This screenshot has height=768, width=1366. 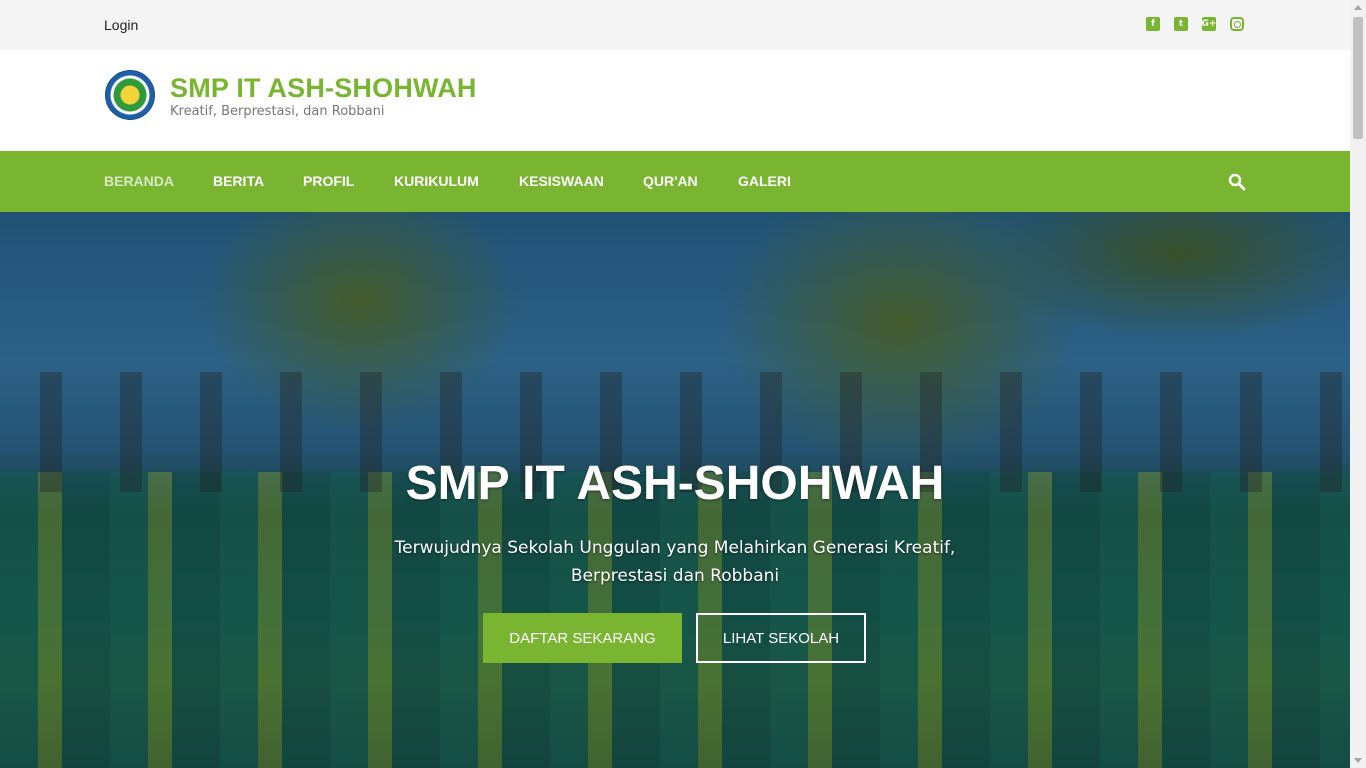 I want to click on nav-item-galeri: GALERI, so click(x=764, y=181).